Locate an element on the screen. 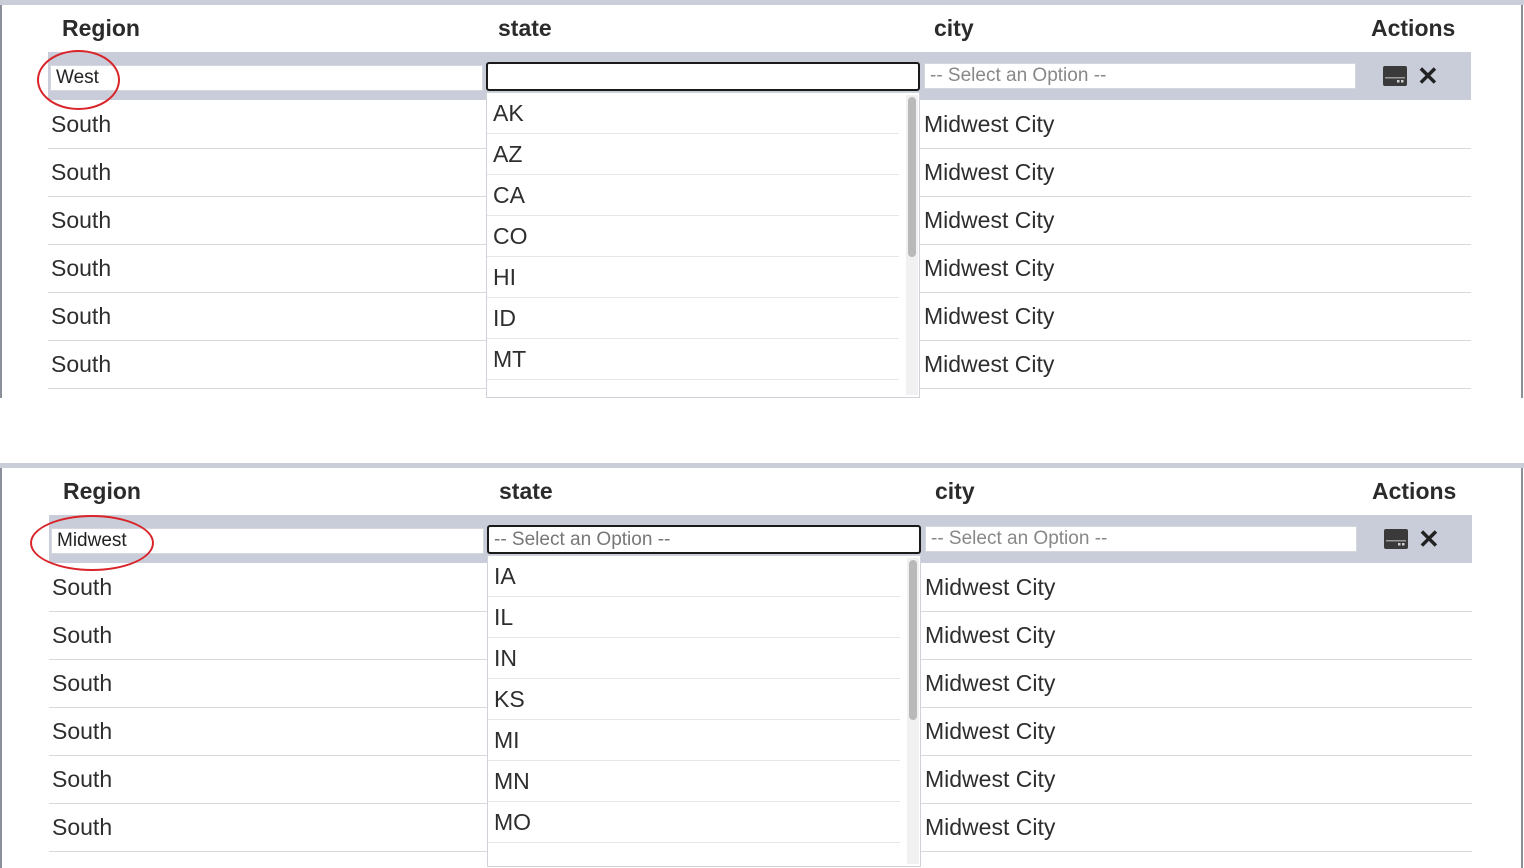 The width and height of the screenshot is (1524, 868). dropdown-option: AK is located at coordinates (693, 113).